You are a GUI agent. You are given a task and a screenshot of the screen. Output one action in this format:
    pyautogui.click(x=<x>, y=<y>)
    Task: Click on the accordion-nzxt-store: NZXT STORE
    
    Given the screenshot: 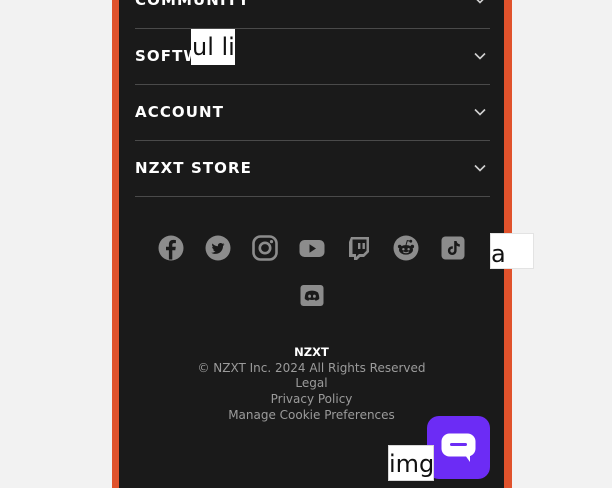 What is the action you would take?
    pyautogui.click(x=312, y=169)
    